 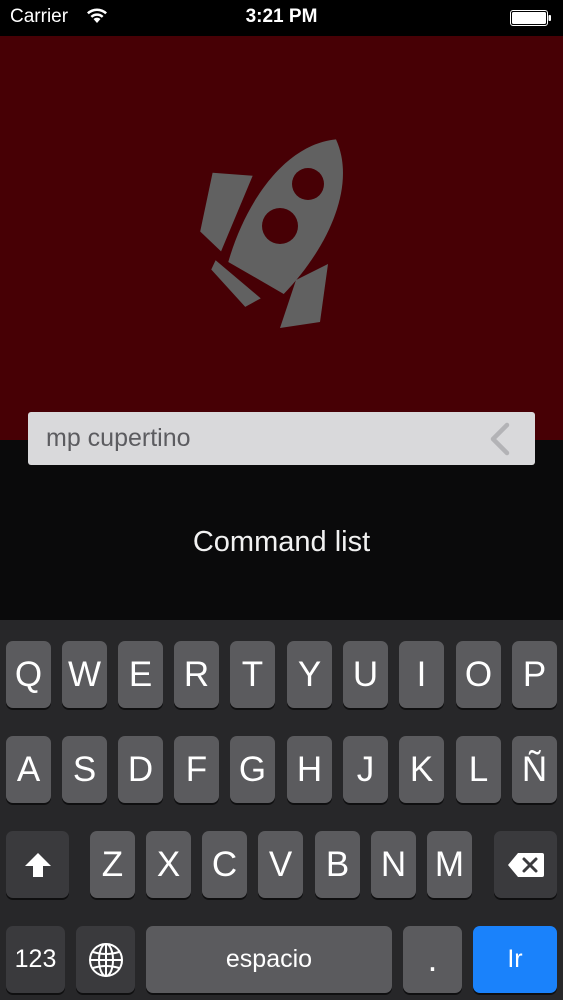 I want to click on battery-icon, so click(x=530, y=18).